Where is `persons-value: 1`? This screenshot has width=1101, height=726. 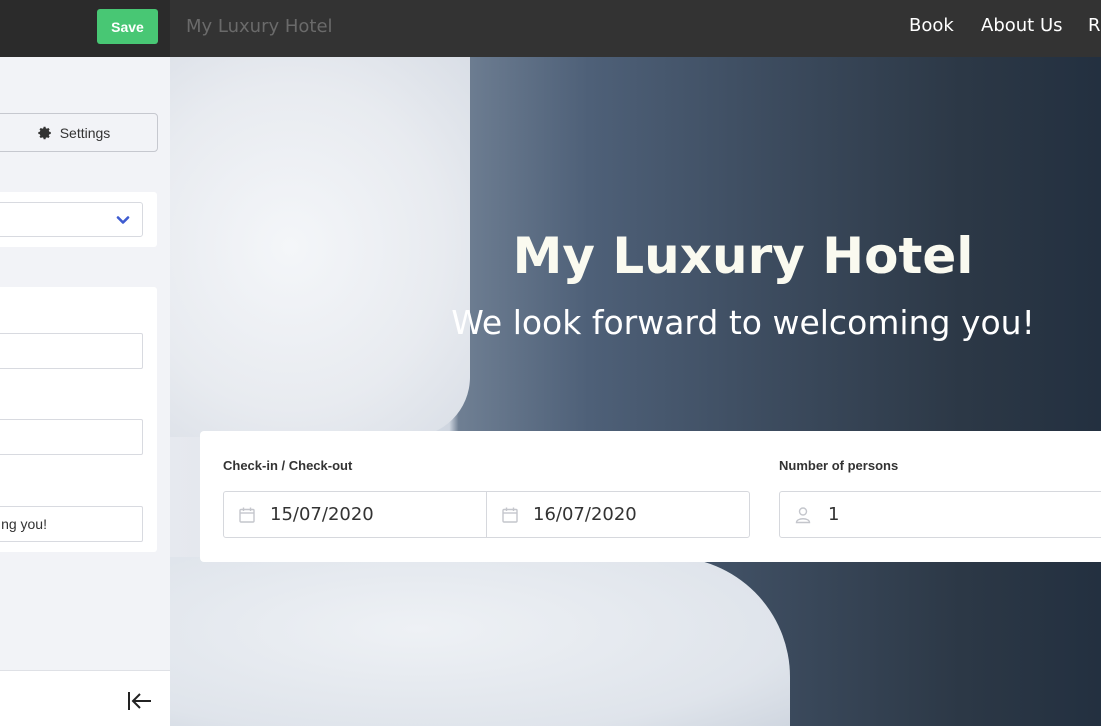
persons-value: 1 is located at coordinates (834, 514).